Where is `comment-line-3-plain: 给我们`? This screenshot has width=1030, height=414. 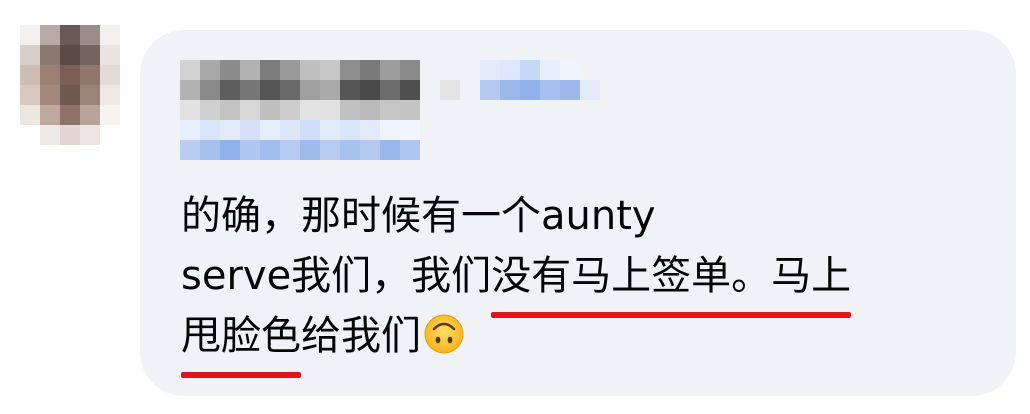 comment-line-3-plain: 给我们 is located at coordinates (361, 336).